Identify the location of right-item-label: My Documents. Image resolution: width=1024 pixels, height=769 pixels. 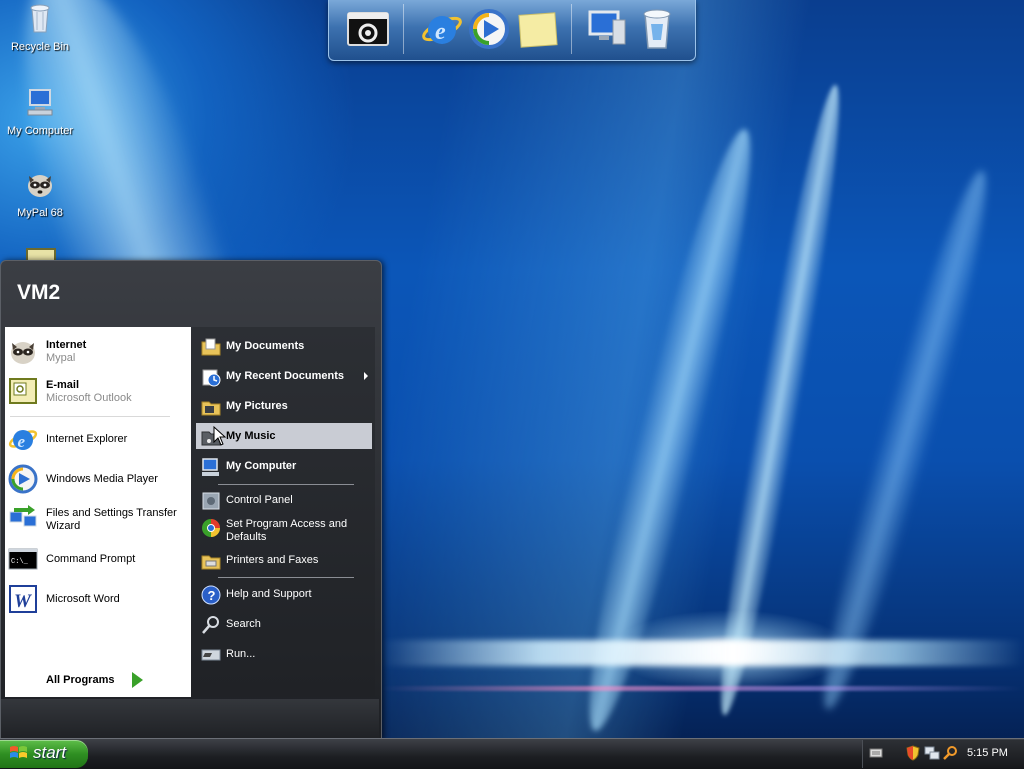
(265, 346).